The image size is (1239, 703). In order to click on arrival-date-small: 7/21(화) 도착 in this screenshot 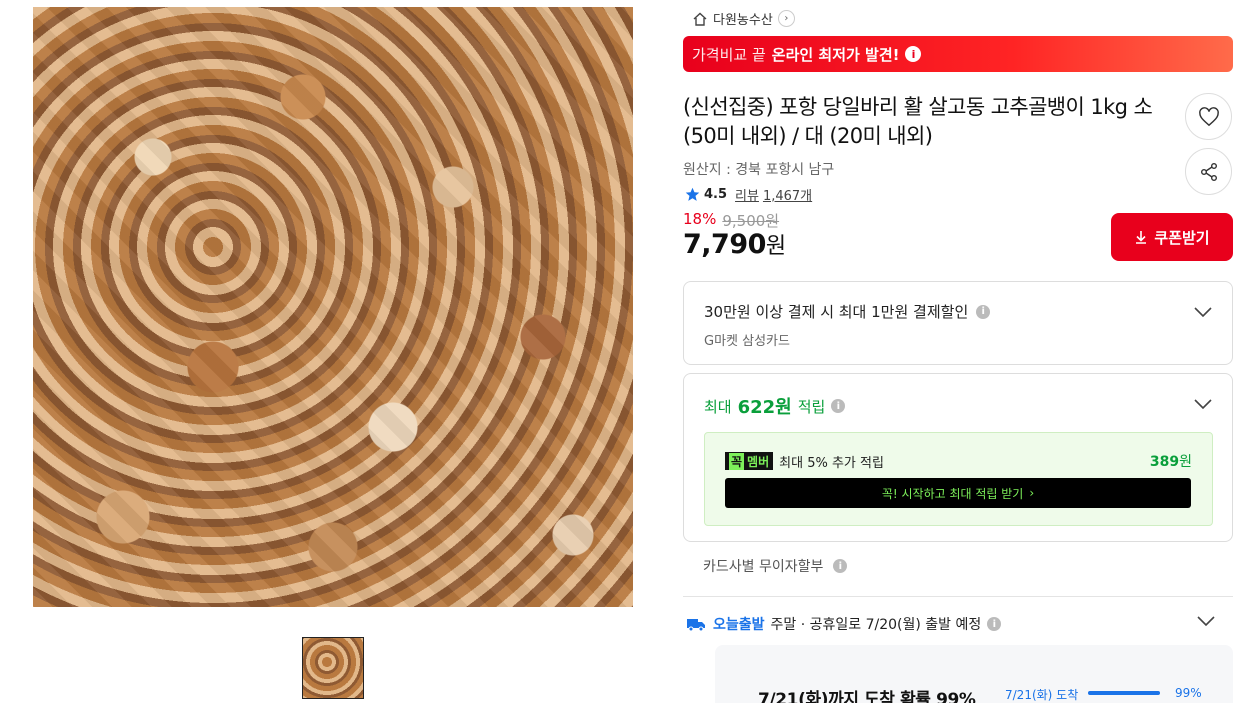, I will do `click(1042, 695)`.